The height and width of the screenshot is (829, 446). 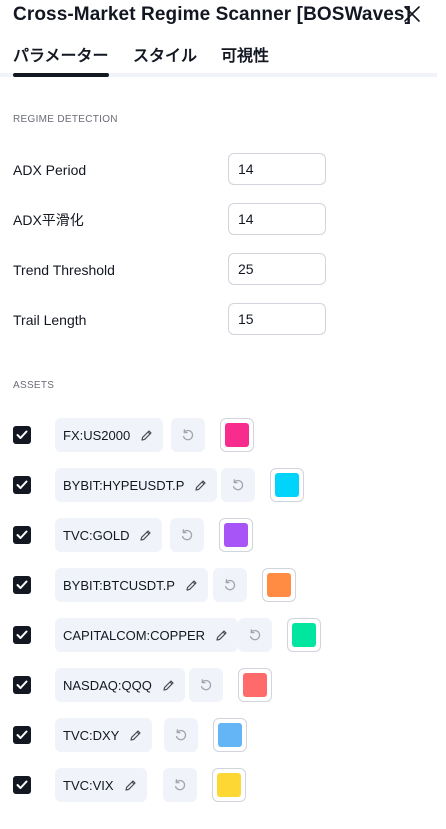 I want to click on asset-symbol-button: TVC:GOLD, so click(x=109, y=535).